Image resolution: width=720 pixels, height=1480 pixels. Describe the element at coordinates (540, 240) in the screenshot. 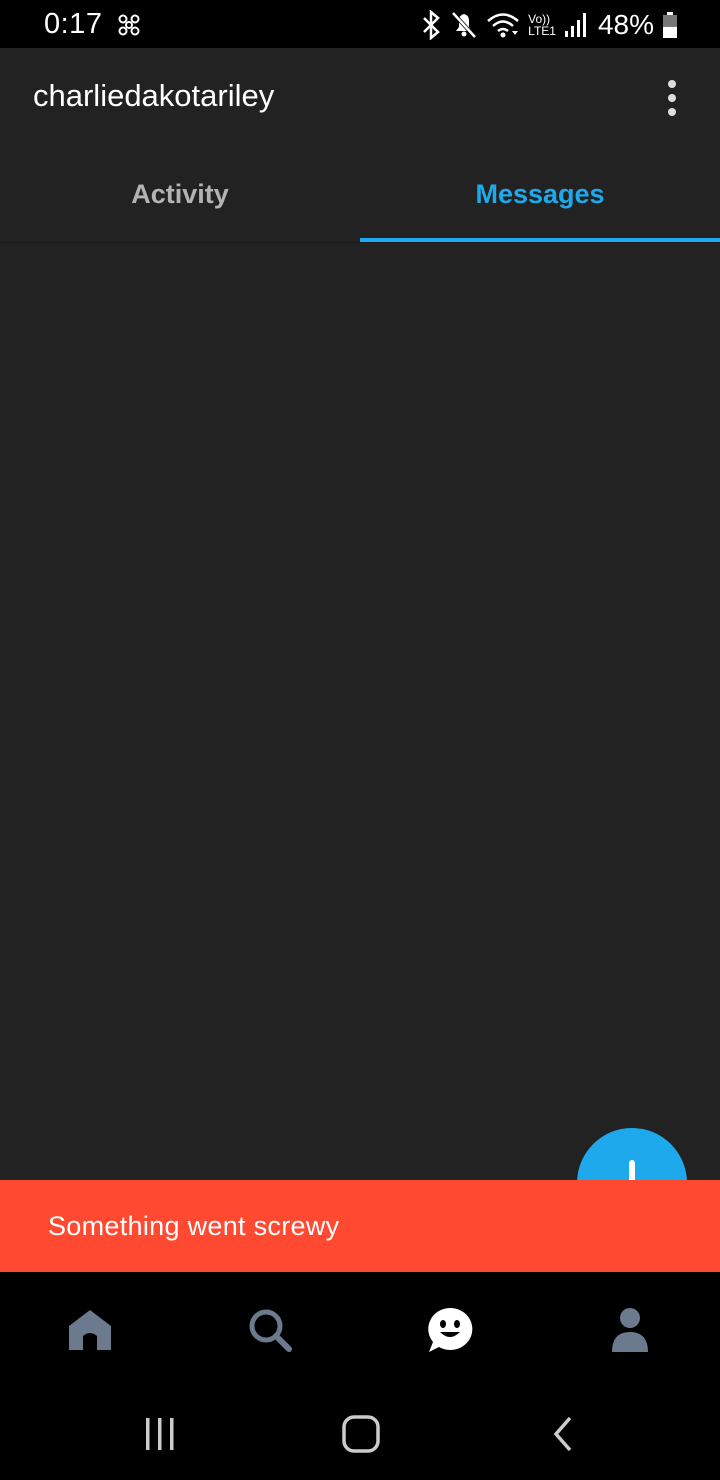

I see `tab-selected-indicator` at that location.